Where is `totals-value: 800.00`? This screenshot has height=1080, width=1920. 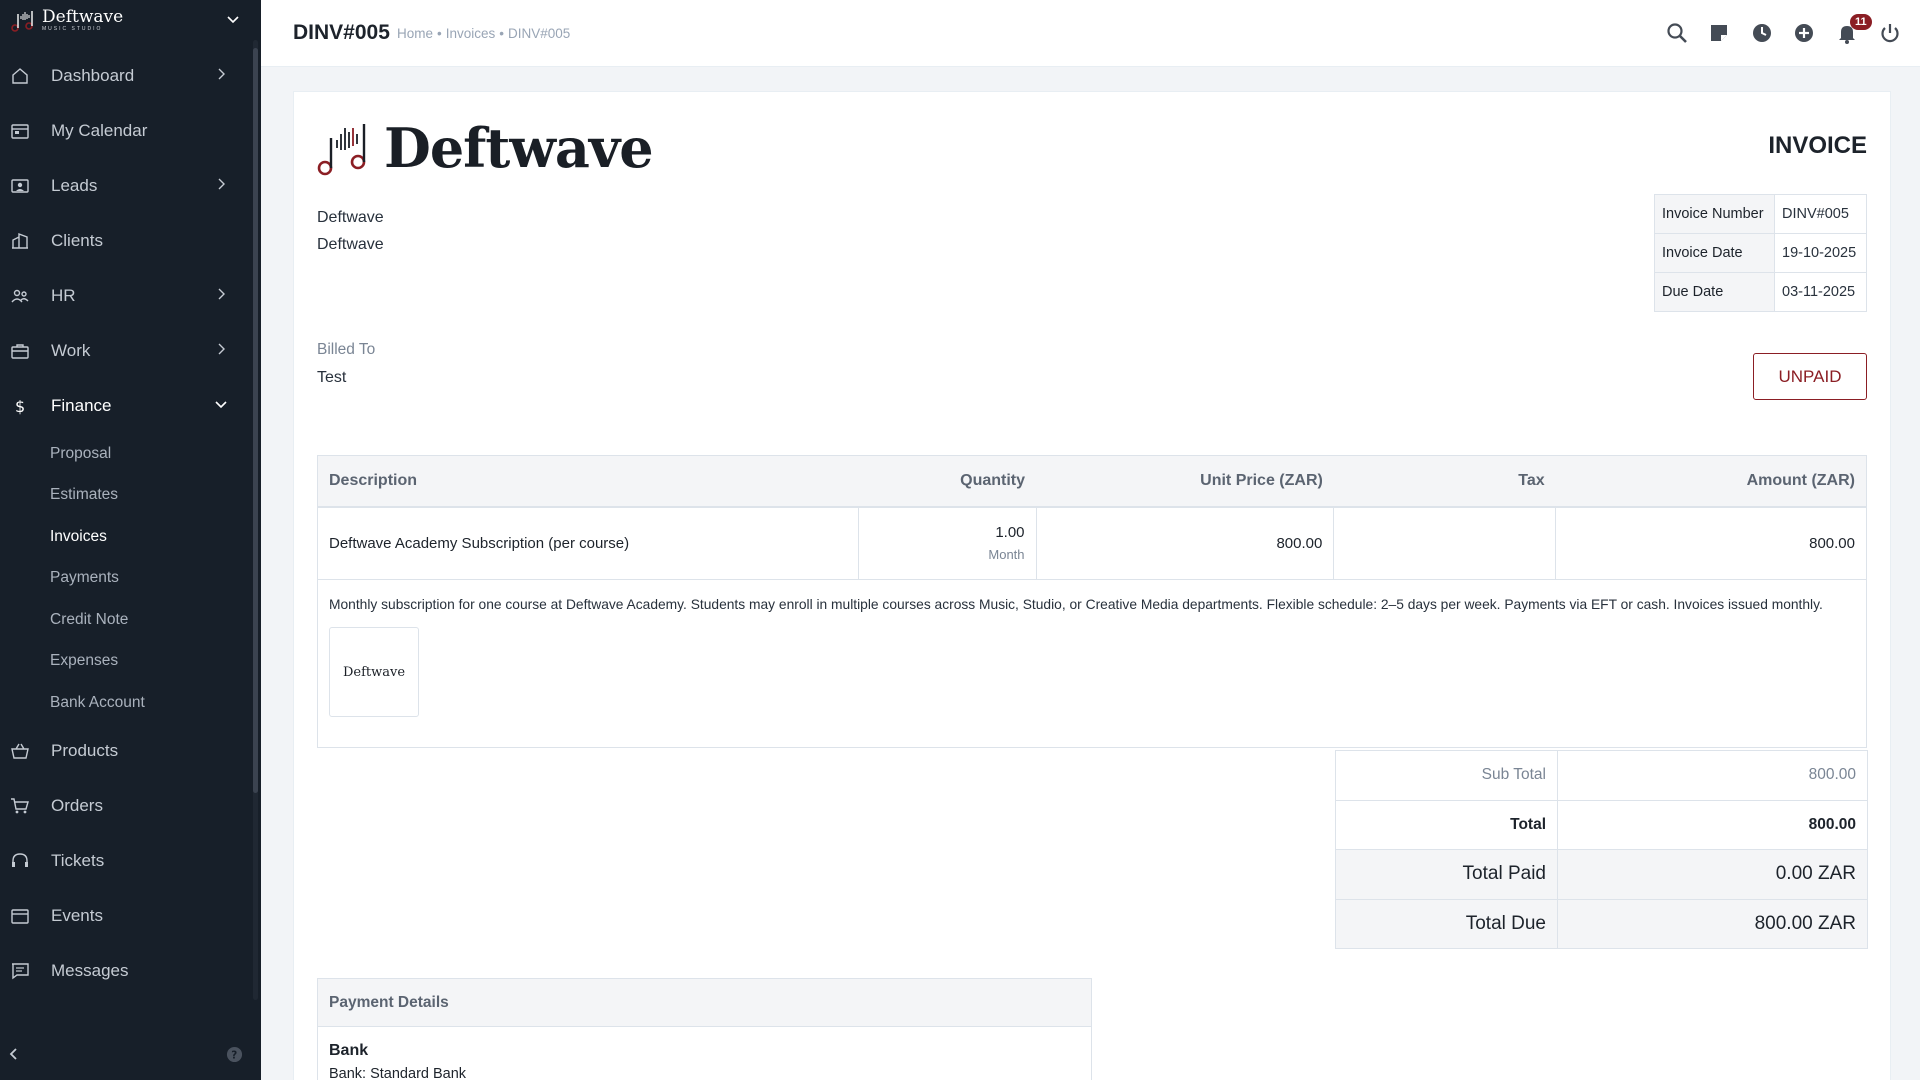 totals-value: 800.00 is located at coordinates (1712, 775).